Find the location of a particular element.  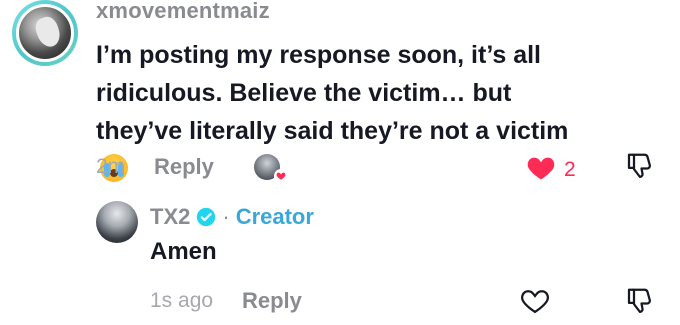

avatar-image is located at coordinates (45, 33).